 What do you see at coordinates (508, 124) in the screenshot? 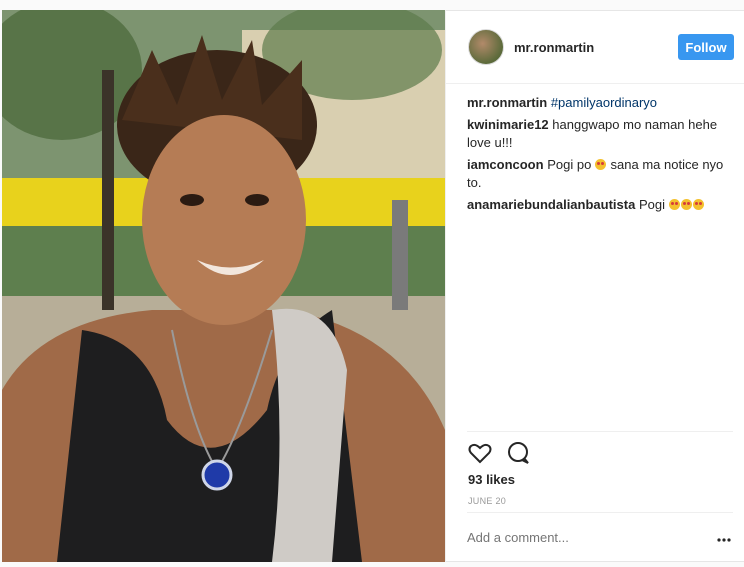
I see `comment-username: kwinimarie12` at bounding box center [508, 124].